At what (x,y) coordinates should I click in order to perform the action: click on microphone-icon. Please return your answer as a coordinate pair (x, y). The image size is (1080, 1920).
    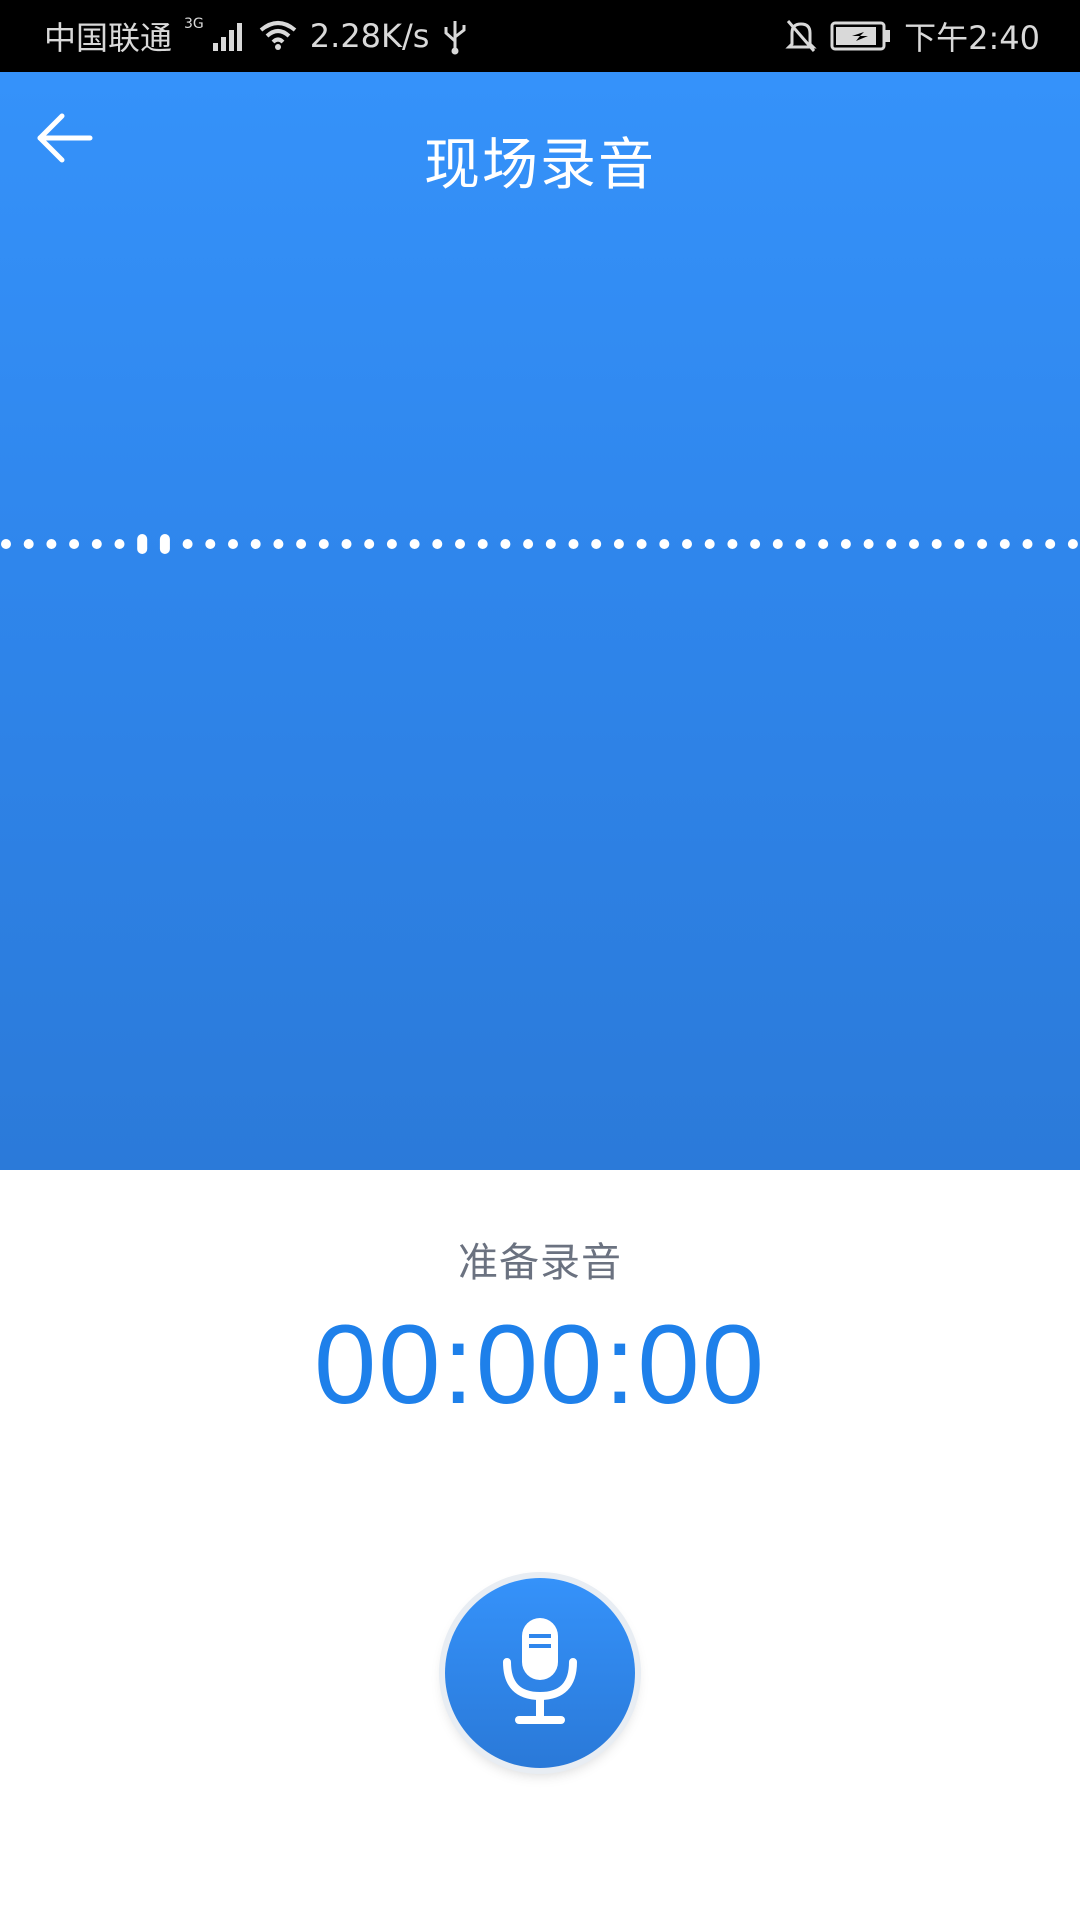
    Looking at the image, I should click on (540, 1673).